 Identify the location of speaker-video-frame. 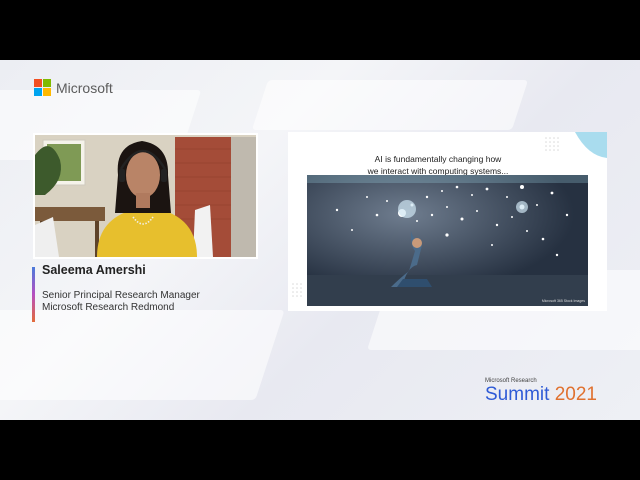
(145, 196).